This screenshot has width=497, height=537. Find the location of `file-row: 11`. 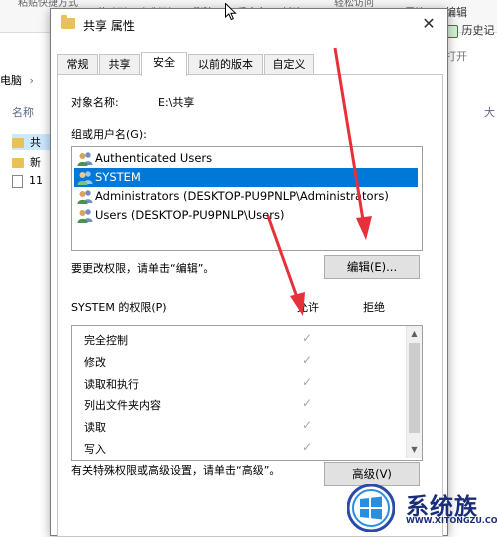

file-row: 11 is located at coordinates (27, 182).